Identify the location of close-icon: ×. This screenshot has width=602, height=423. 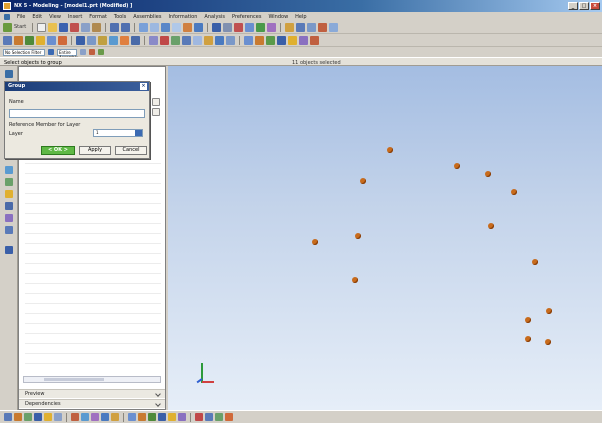
(143, 86).